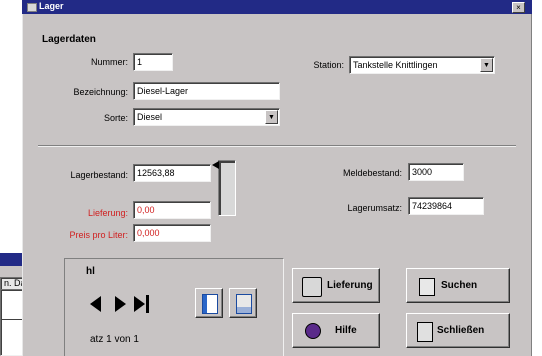 Image resolution: width=542 pixels, height=356 pixels. What do you see at coordinates (32, 7) in the screenshot?
I see `app-icon` at bounding box center [32, 7].